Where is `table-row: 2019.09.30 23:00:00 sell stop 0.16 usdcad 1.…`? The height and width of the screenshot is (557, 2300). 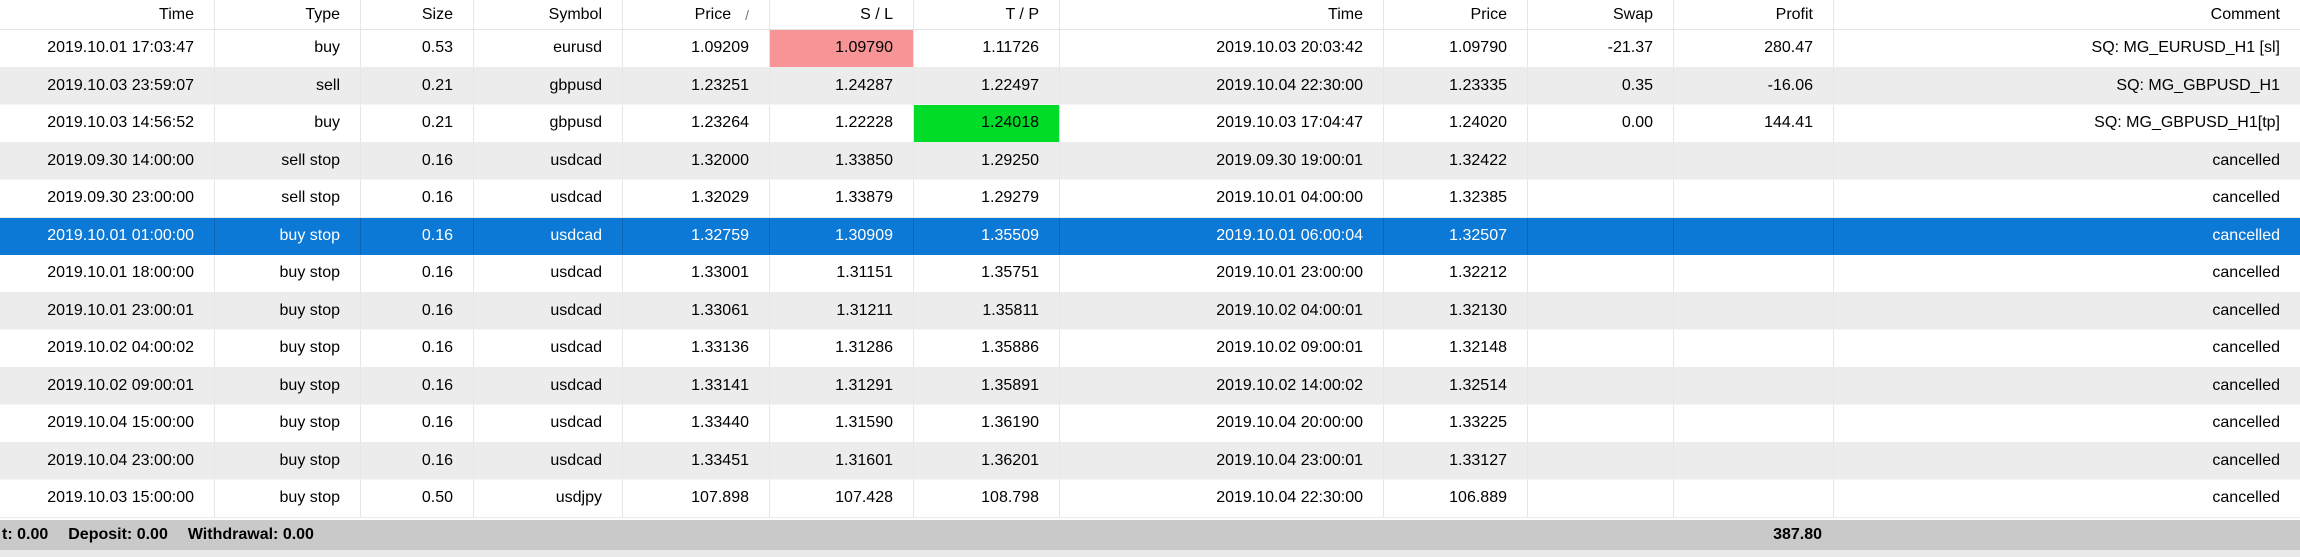
table-row: 2019.09.30 23:00:00 sell stop 0.16 usdcad 1.… is located at coordinates (1150, 199).